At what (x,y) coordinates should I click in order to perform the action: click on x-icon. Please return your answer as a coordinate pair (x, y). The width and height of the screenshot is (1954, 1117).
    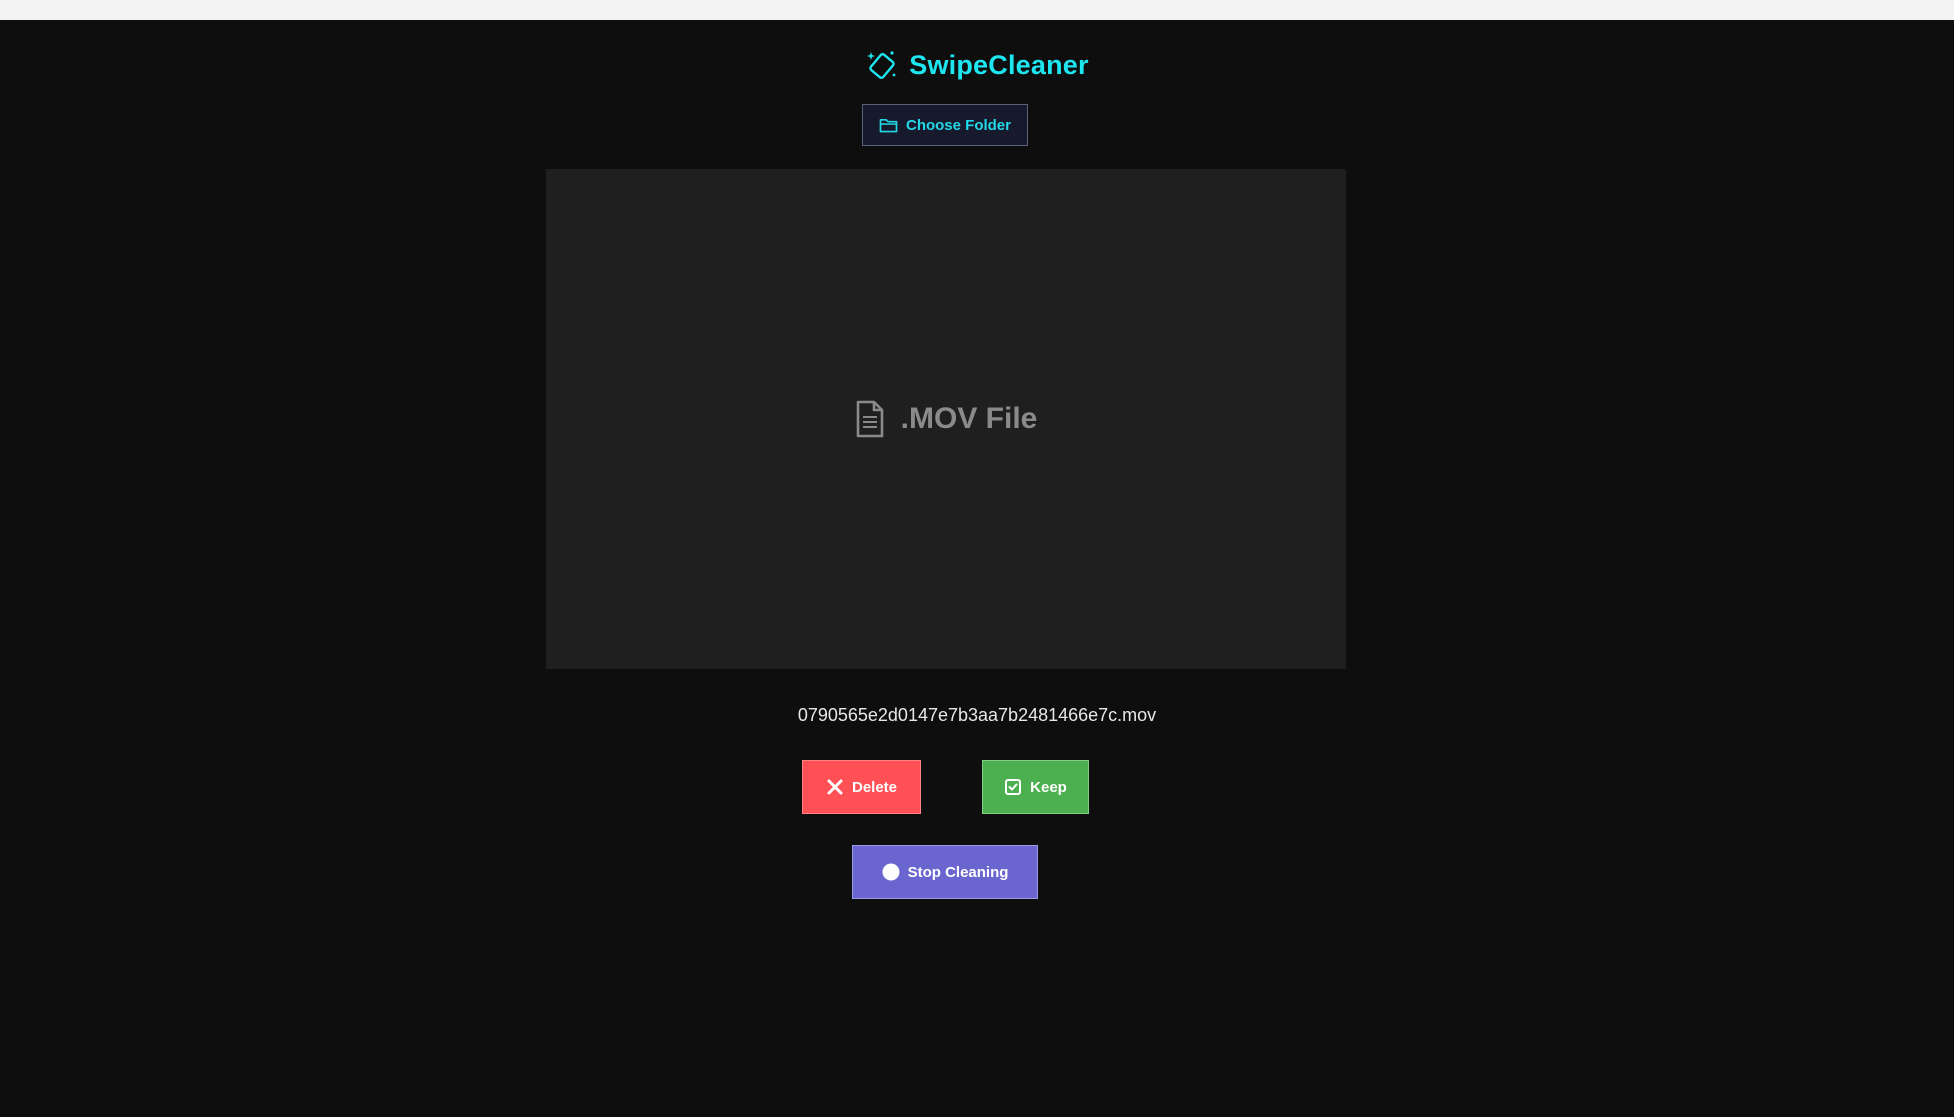
    Looking at the image, I should click on (835, 787).